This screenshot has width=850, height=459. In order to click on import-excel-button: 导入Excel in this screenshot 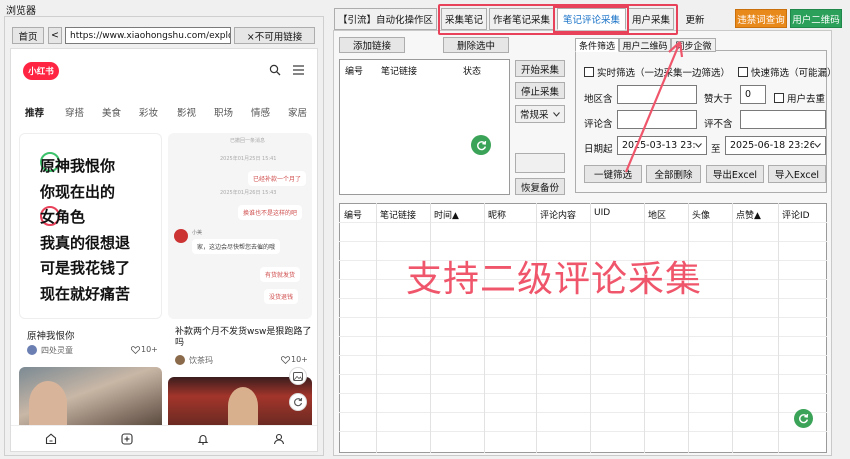, I will do `click(797, 174)`.